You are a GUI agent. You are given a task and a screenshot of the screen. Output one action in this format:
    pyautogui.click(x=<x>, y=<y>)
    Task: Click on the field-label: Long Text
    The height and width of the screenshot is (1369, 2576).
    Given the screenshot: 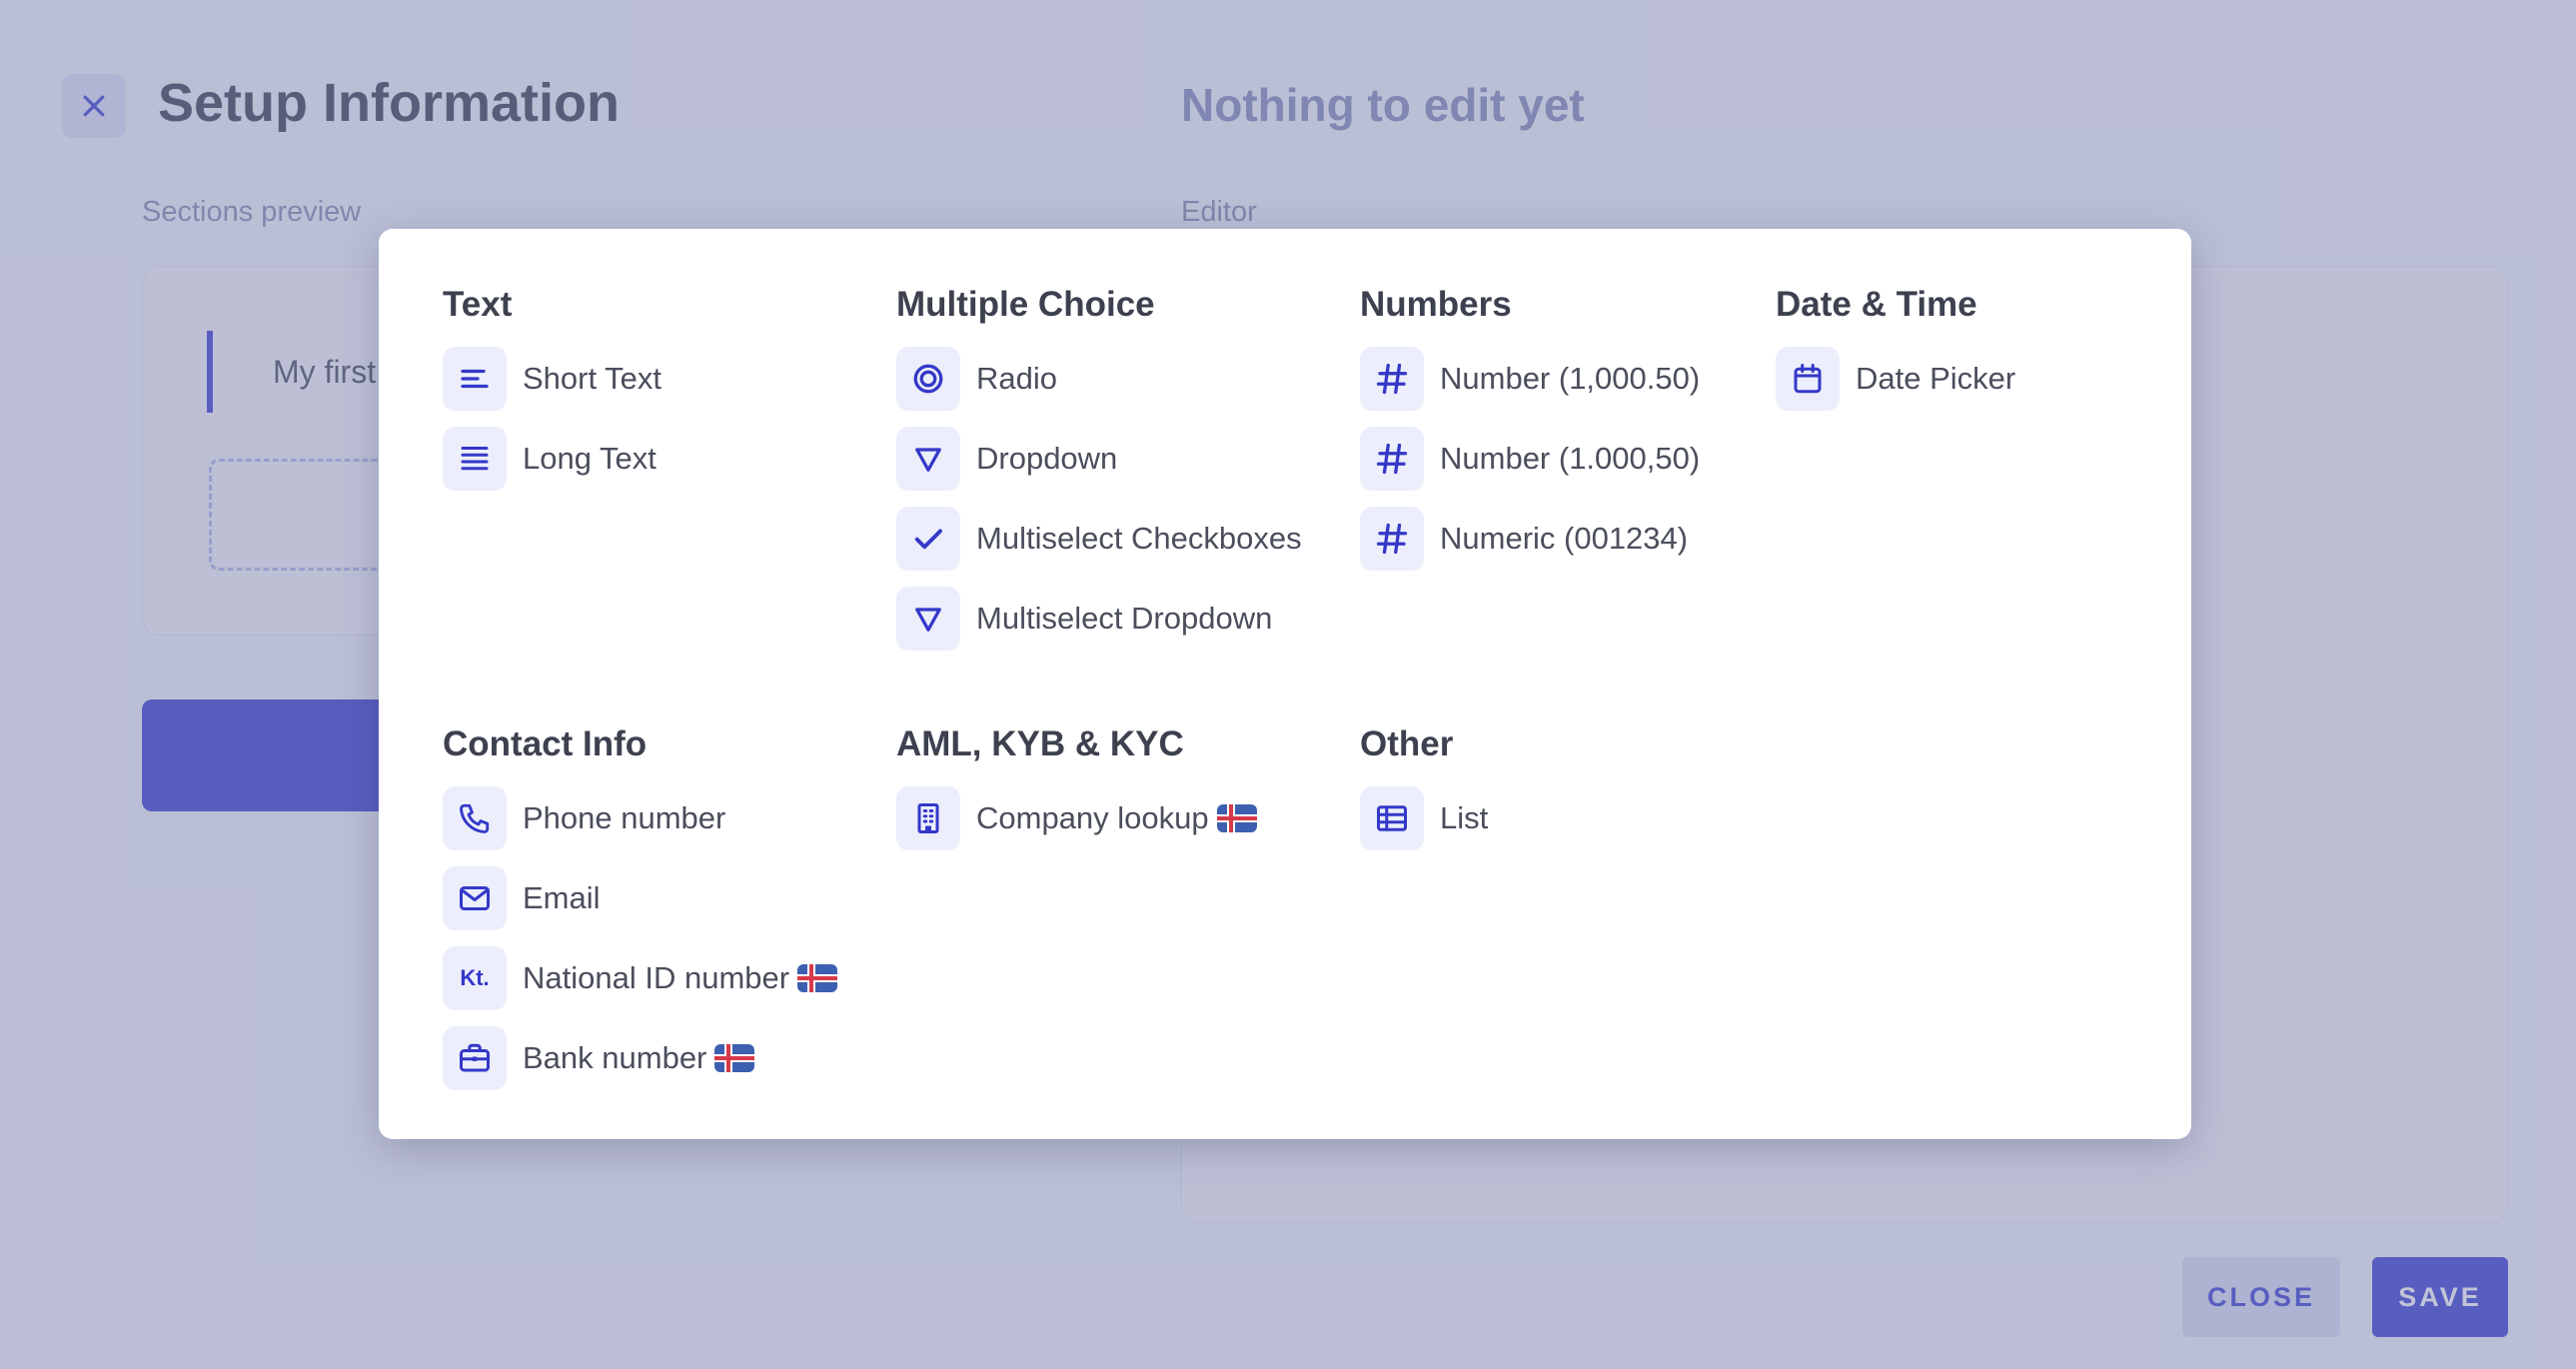 What is the action you would take?
    pyautogui.click(x=589, y=458)
    